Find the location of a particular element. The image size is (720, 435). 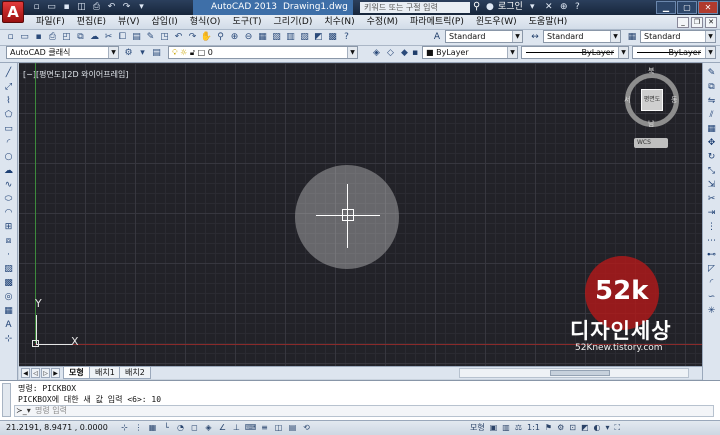

menu-format: 형식(O) is located at coordinates (205, 22).